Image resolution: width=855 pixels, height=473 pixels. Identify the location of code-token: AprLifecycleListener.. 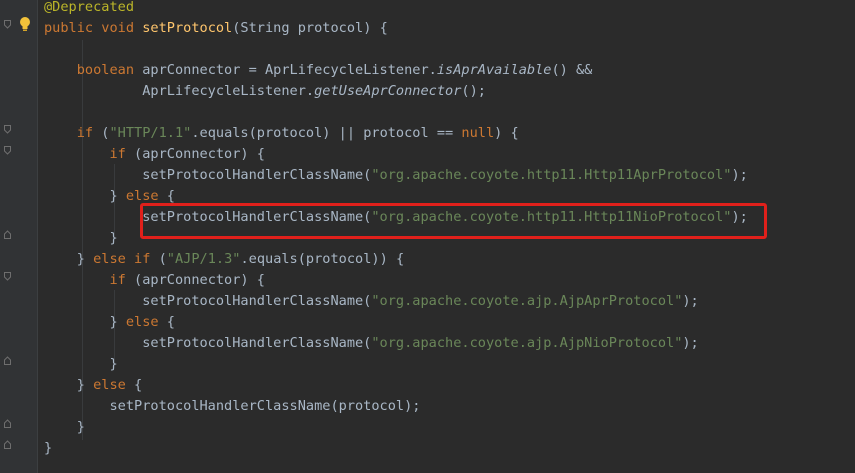
(179, 91).